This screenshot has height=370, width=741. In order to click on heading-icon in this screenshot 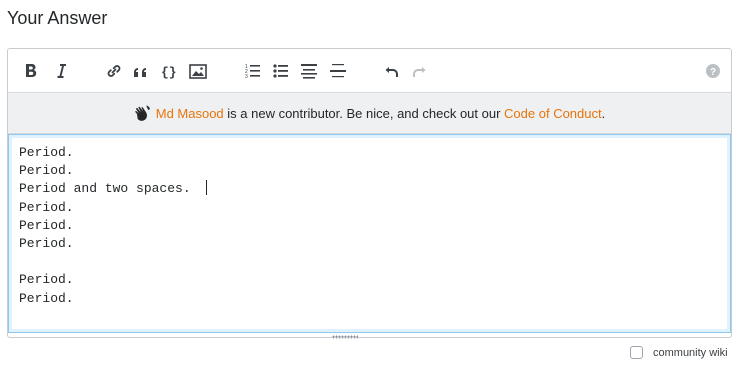, I will do `click(309, 71)`.